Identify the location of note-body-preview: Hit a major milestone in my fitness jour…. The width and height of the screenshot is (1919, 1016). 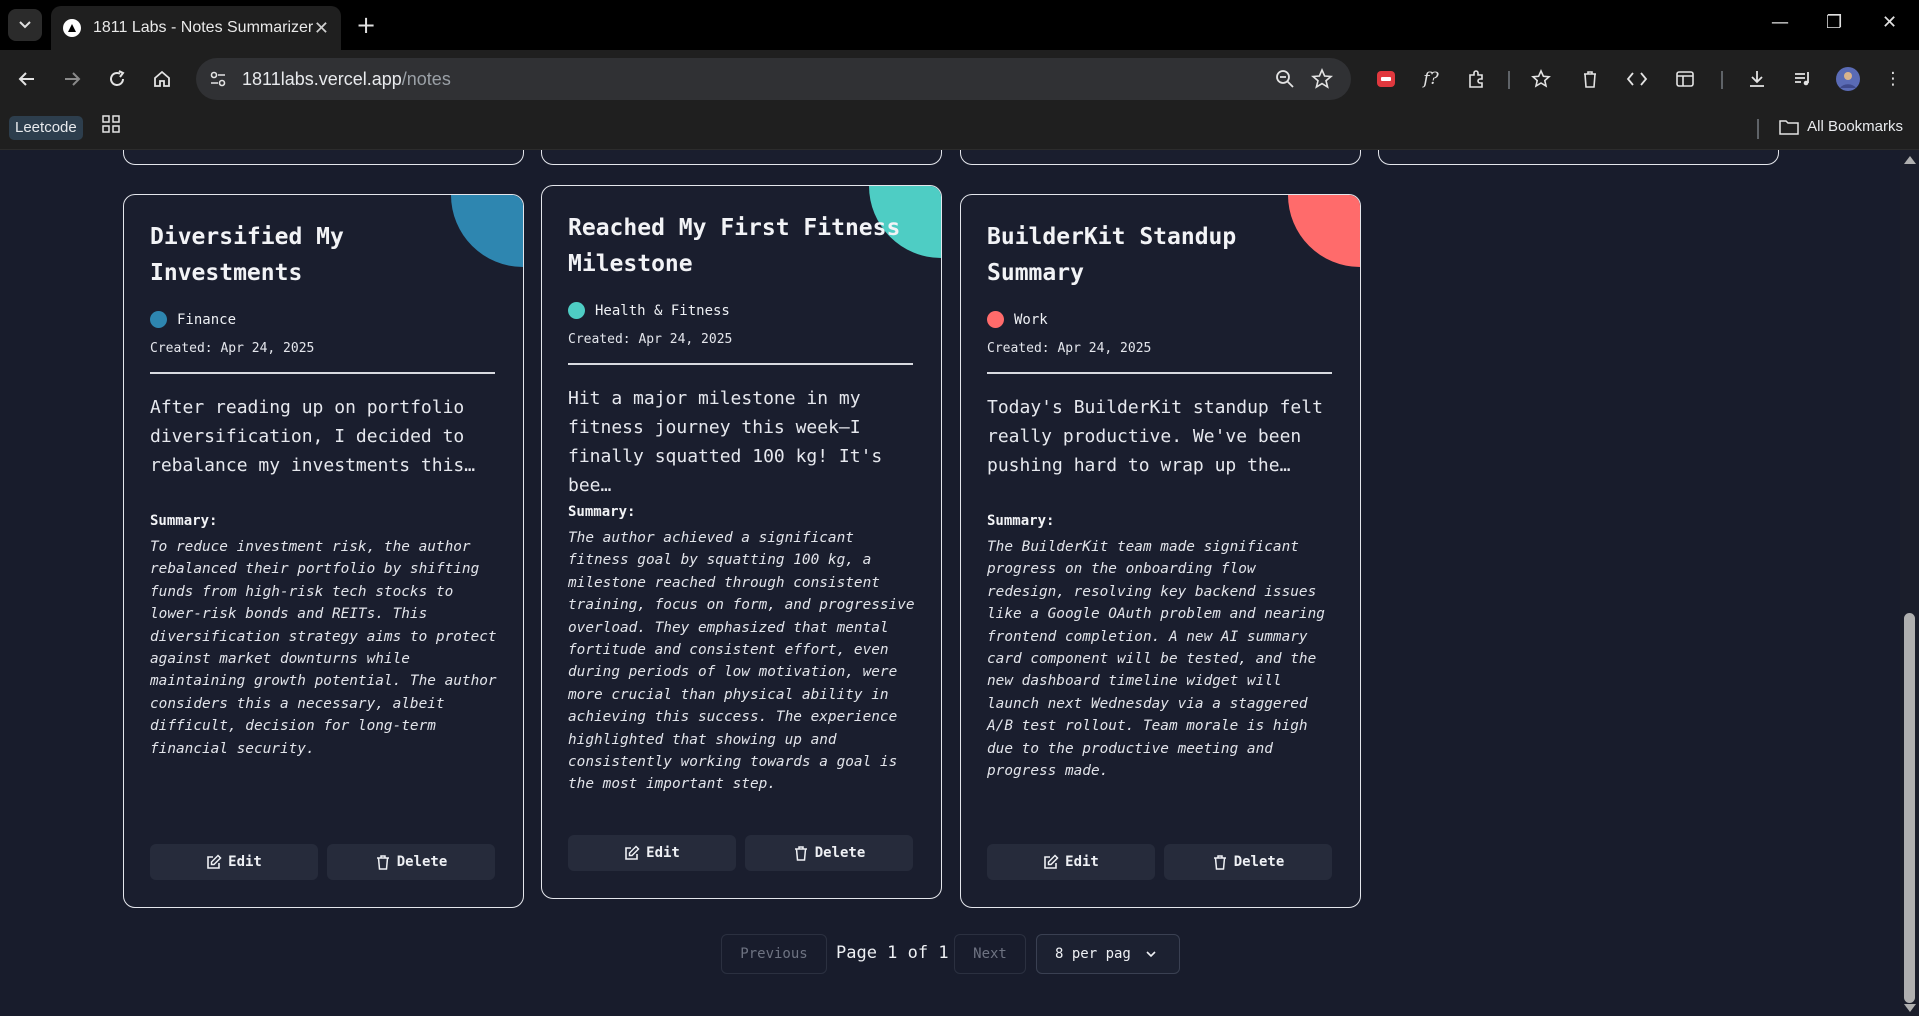
(725, 442).